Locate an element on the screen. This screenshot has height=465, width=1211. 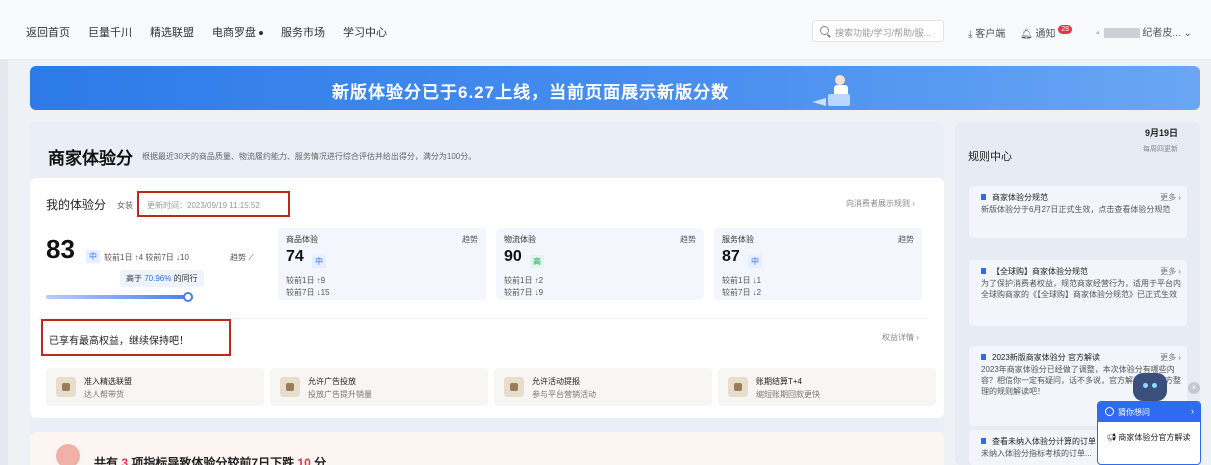
nav-learning: 学习中心 is located at coordinates (365, 32).